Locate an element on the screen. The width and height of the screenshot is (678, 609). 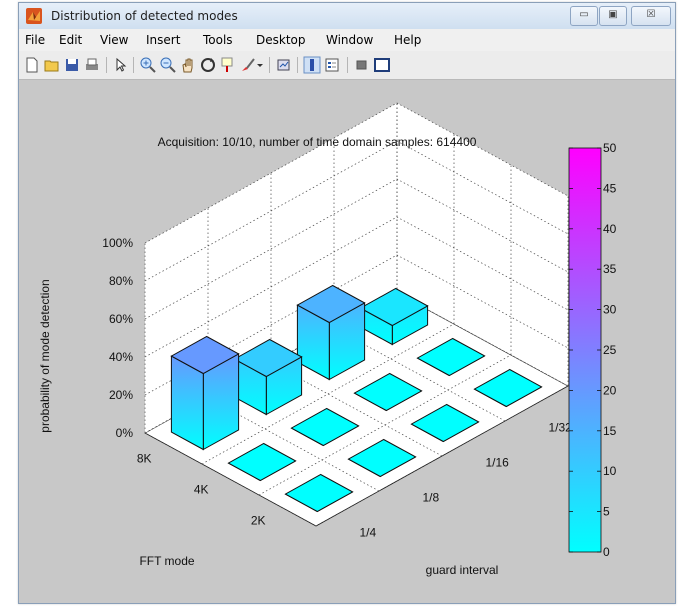
print-icon is located at coordinates (92, 65).